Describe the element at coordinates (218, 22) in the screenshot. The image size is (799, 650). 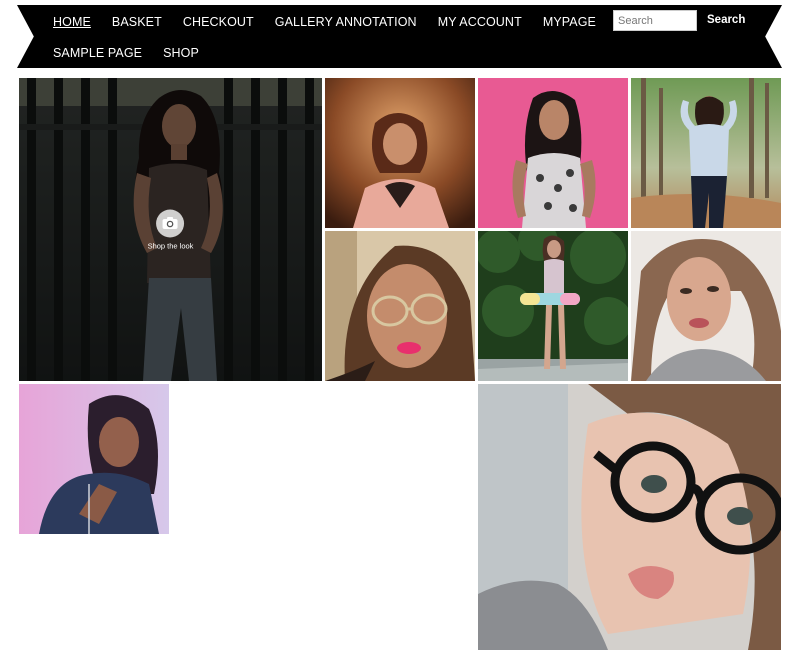
I see `nav-item-checkout: CHECKOUT` at that location.